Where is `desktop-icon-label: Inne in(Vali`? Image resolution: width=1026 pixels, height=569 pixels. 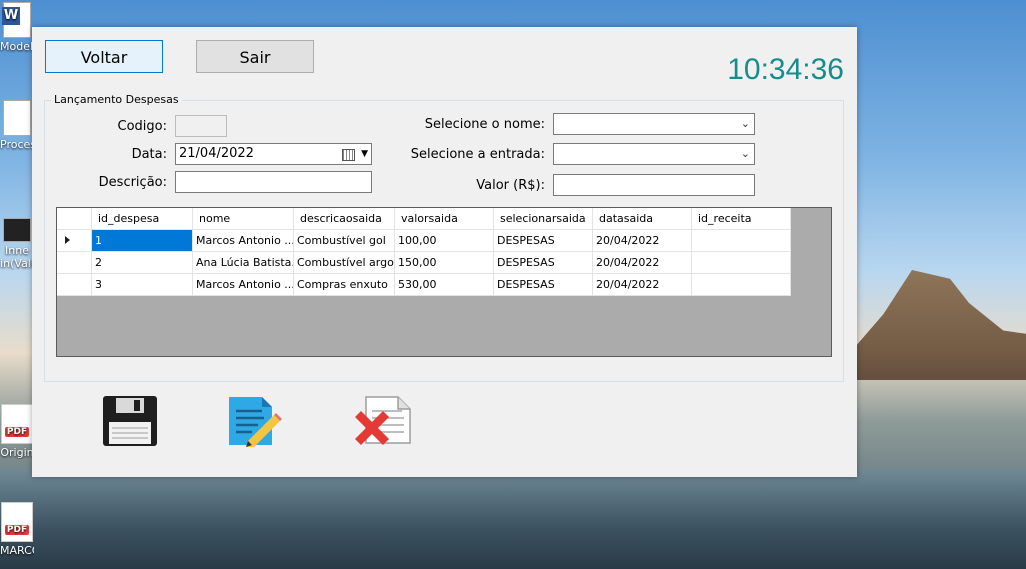 desktop-icon-label: Inne in(Vali is located at coordinates (17, 257).